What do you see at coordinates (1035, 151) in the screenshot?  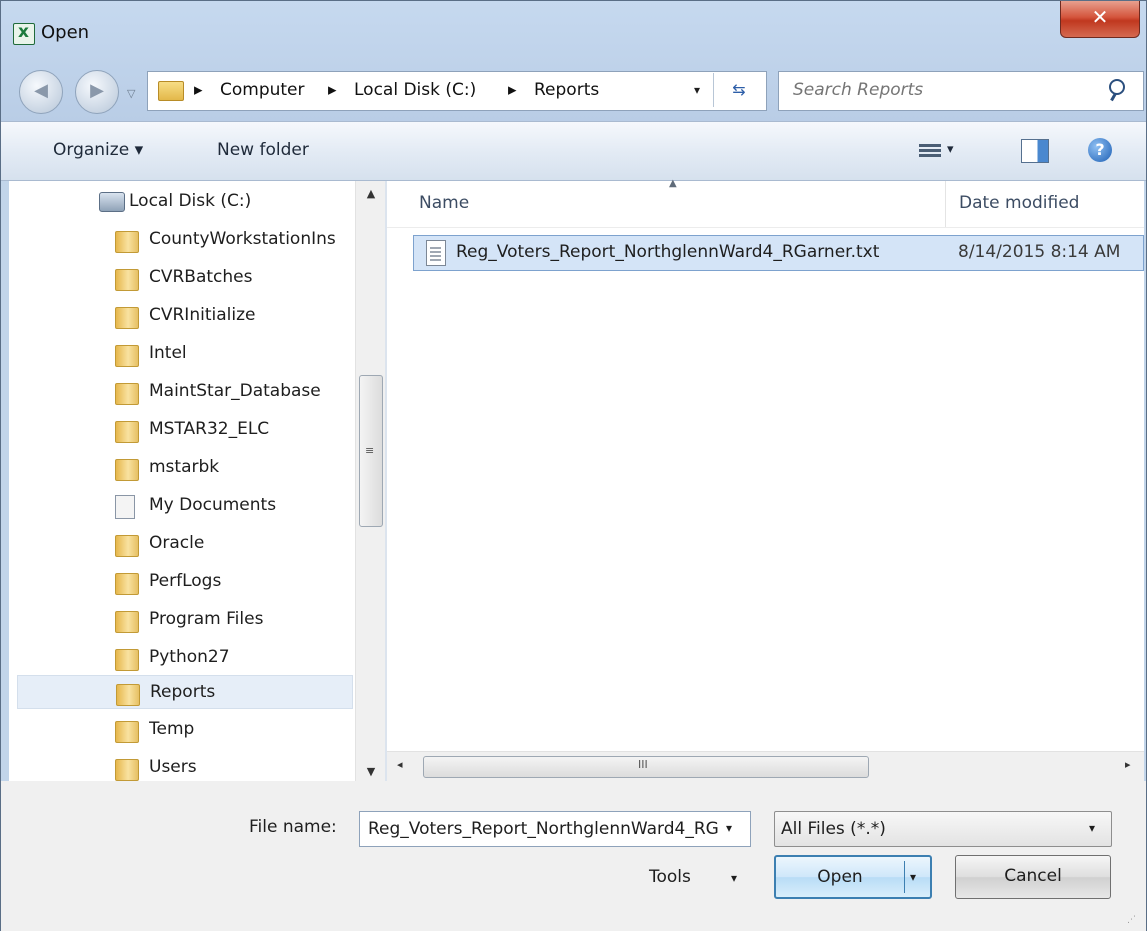 I see `preview-pane-icon` at bounding box center [1035, 151].